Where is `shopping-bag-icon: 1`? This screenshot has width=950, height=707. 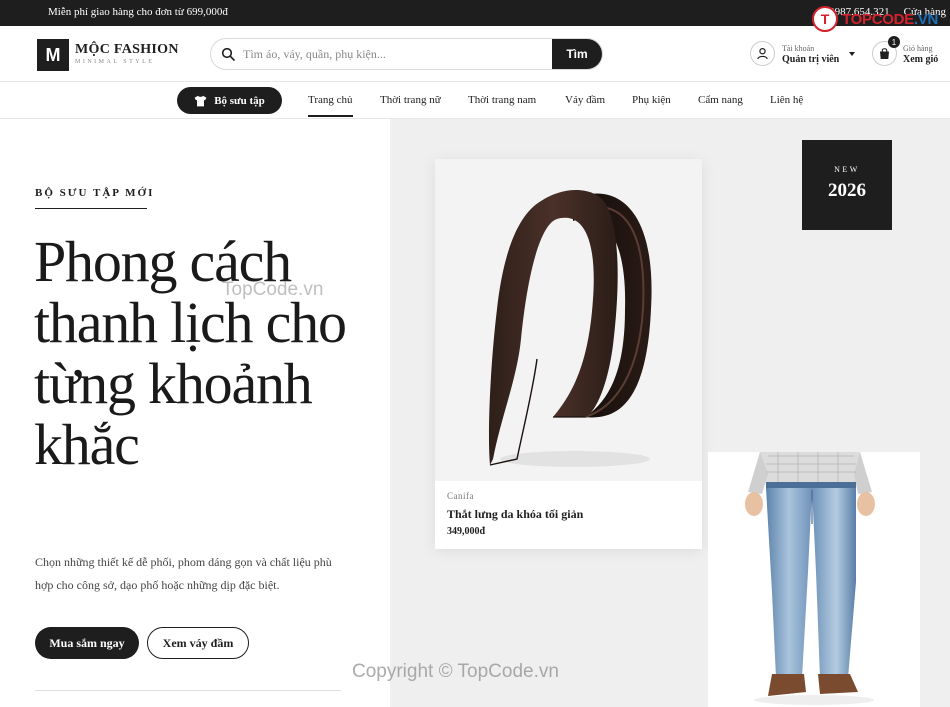 shopping-bag-icon: 1 is located at coordinates (886, 51).